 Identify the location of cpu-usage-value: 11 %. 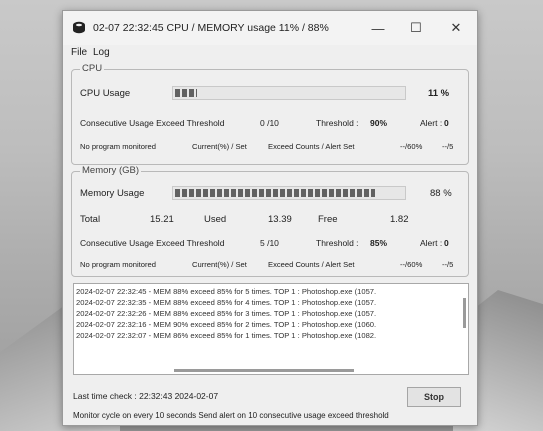
(439, 93).